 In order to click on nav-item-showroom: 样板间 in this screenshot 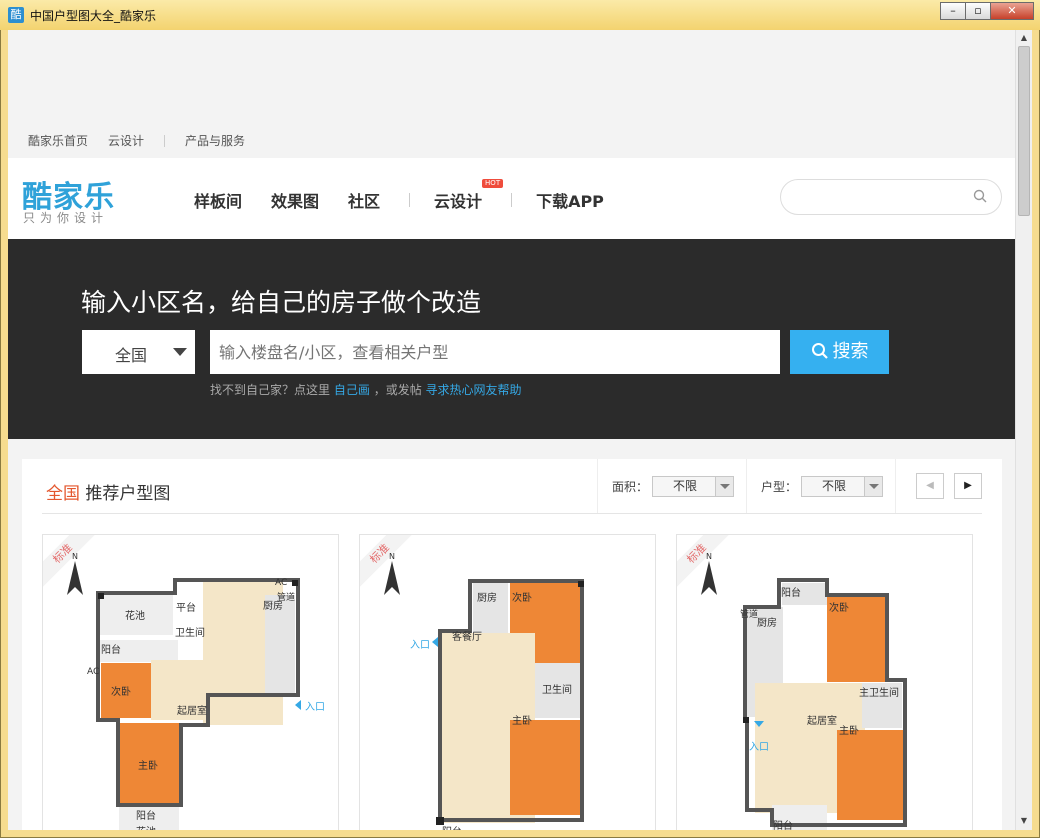, I will do `click(218, 200)`.